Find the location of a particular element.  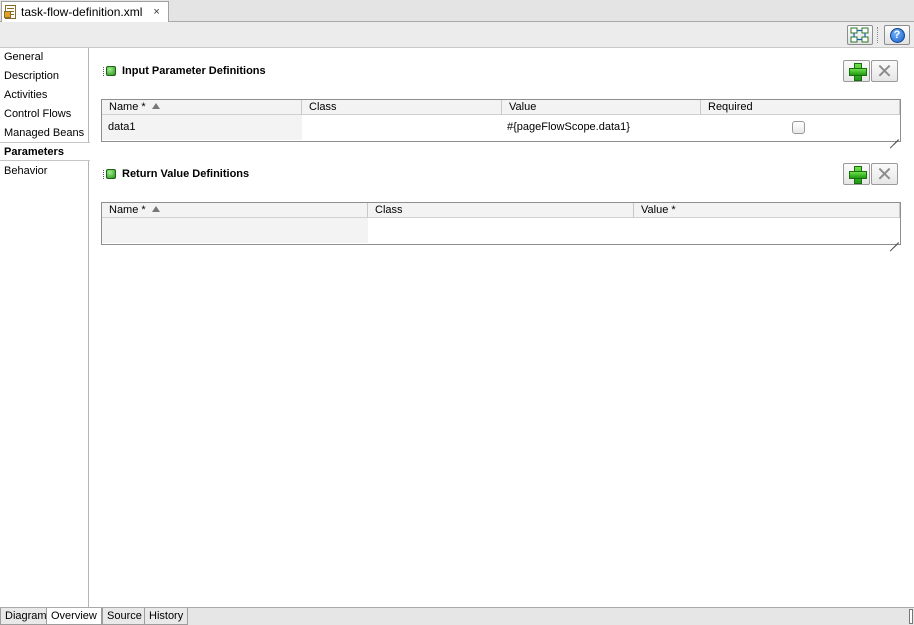

tab-source: Source is located at coordinates (124, 616).